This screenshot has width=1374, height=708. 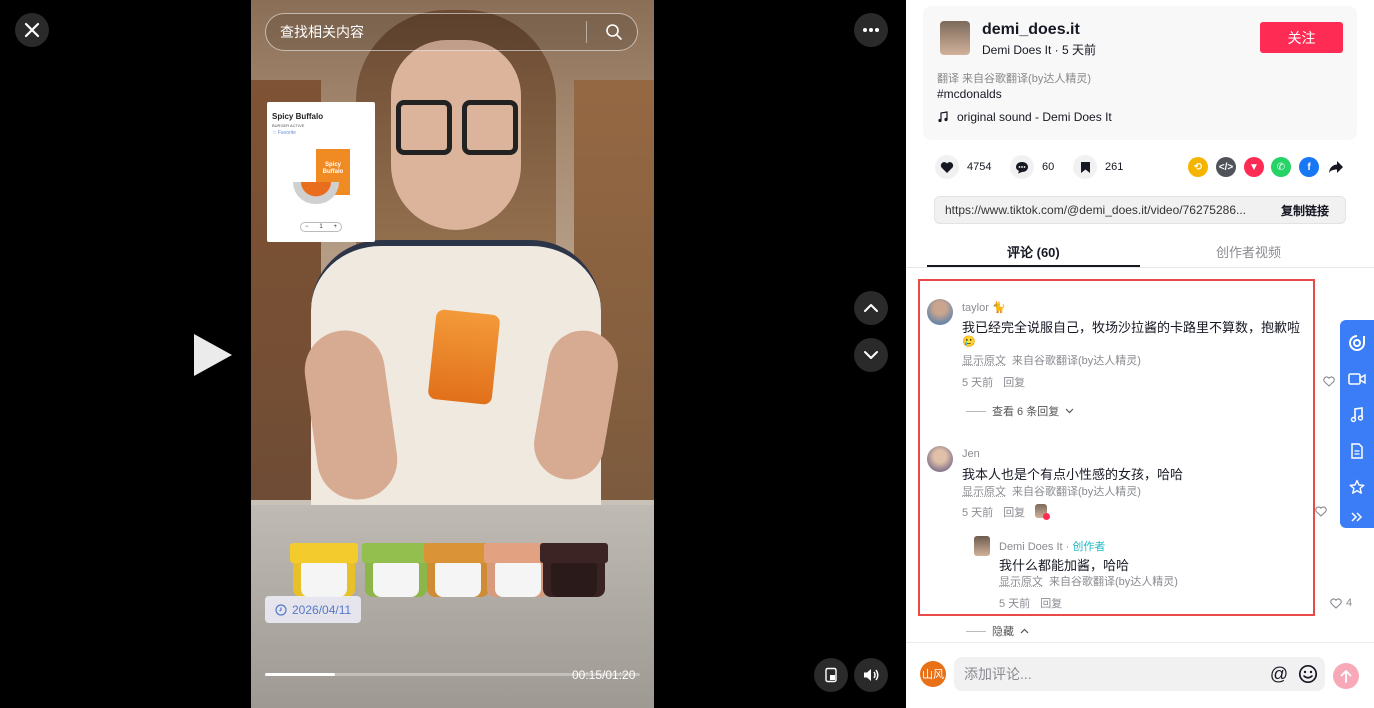 I want to click on product-title: Spicy Buffalo, so click(x=298, y=116).